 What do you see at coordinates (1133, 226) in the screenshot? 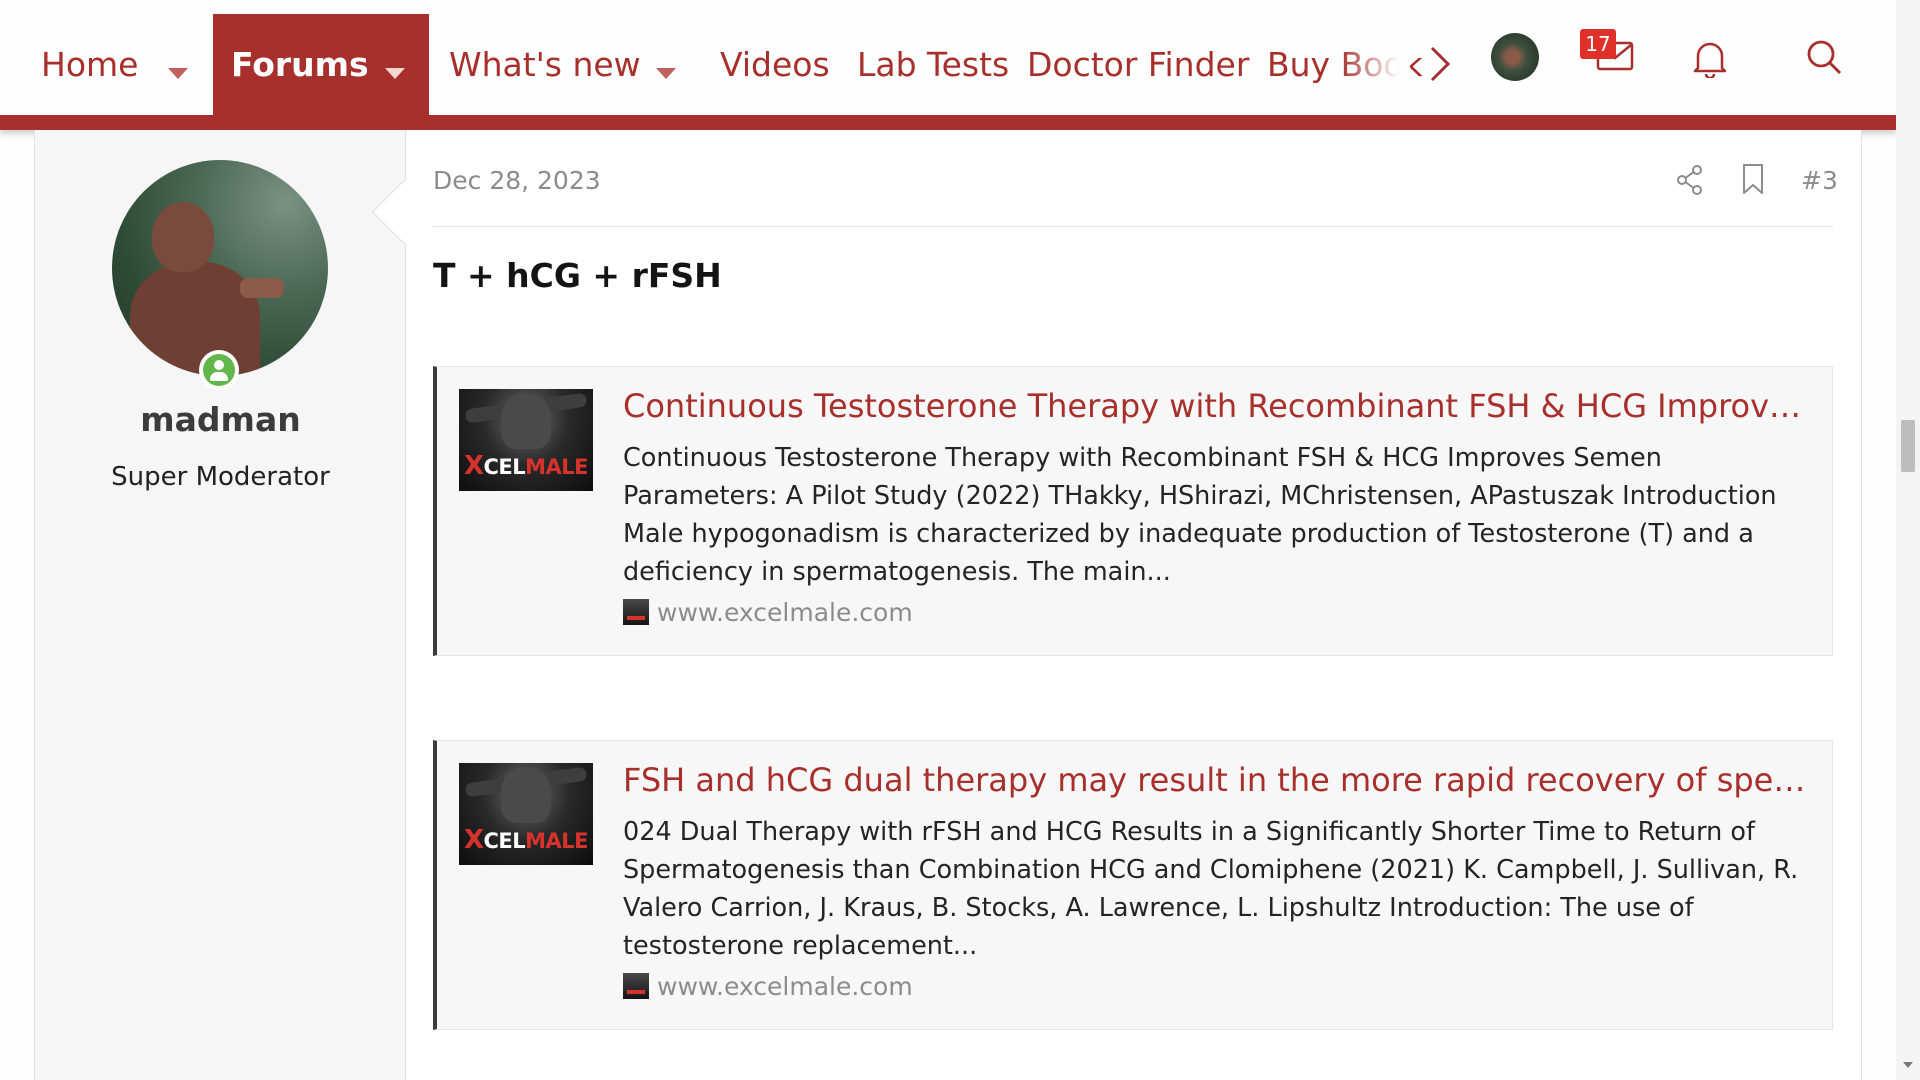
I see `post-header-divider` at bounding box center [1133, 226].